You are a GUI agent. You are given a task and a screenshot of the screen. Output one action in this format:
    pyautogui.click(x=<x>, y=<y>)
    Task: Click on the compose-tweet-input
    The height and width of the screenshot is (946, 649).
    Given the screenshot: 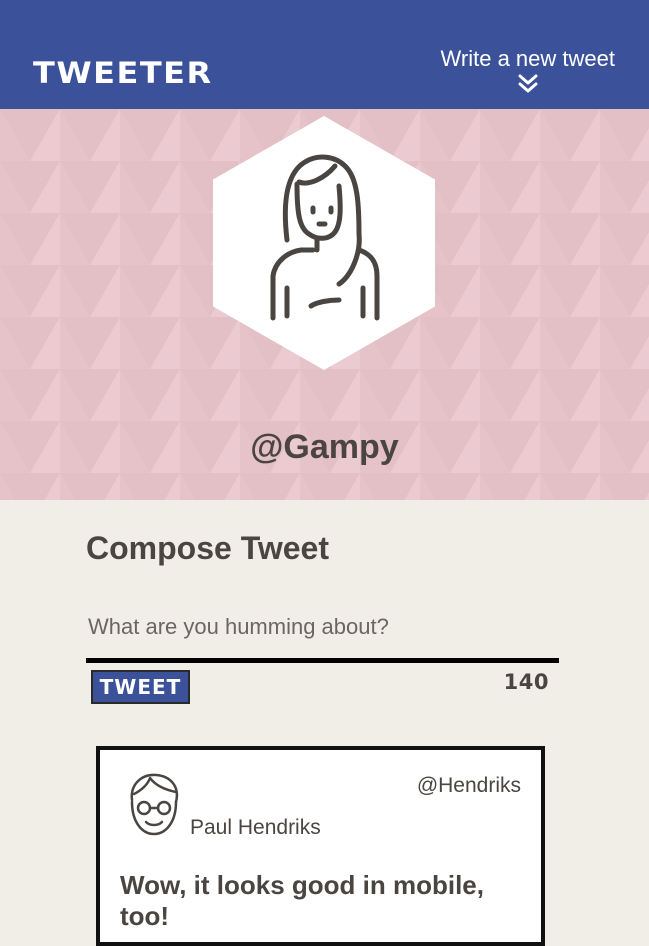 What is the action you would take?
    pyautogui.click(x=322, y=629)
    